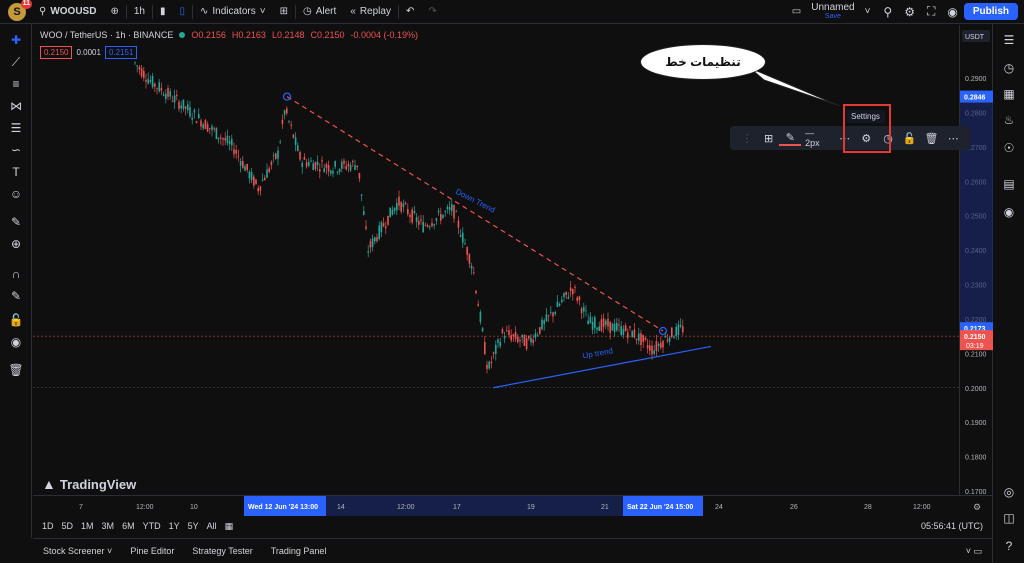 Image resolution: width=1024 pixels, height=563 pixels. Describe the element at coordinates (128, 526) in the screenshot. I see `range-6m: 6M` at that location.